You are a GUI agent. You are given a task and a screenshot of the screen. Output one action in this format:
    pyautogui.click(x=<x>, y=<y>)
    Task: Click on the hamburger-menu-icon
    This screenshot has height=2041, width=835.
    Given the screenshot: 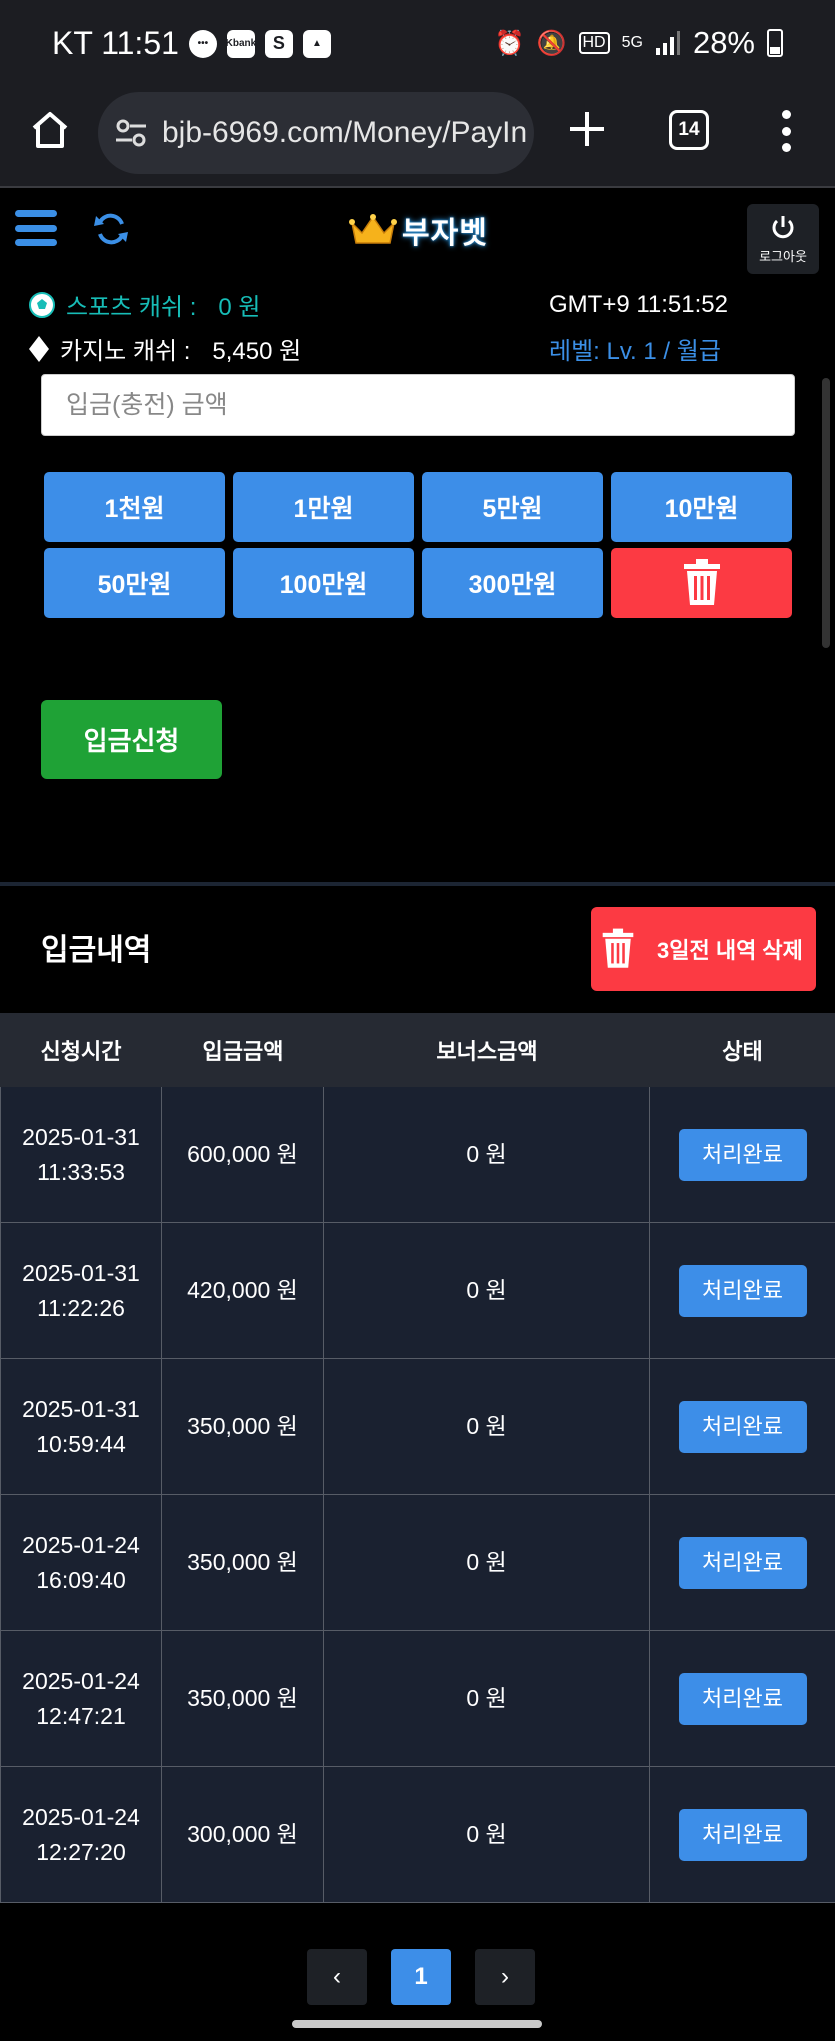 What is the action you would take?
    pyautogui.click(x=36, y=228)
    